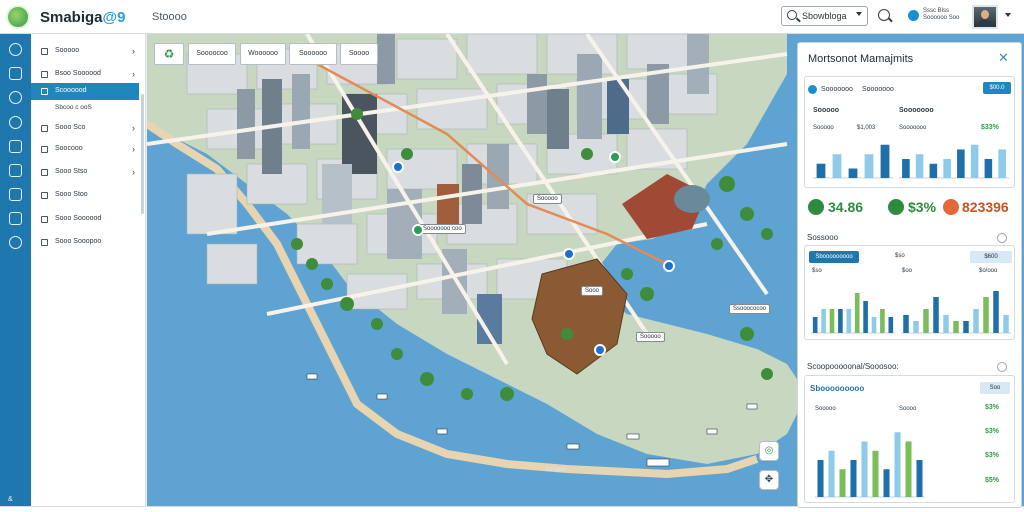  What do you see at coordinates (85, 128) in the screenshot?
I see `sidebar-item-places: Sooo Sco ›` at bounding box center [85, 128].